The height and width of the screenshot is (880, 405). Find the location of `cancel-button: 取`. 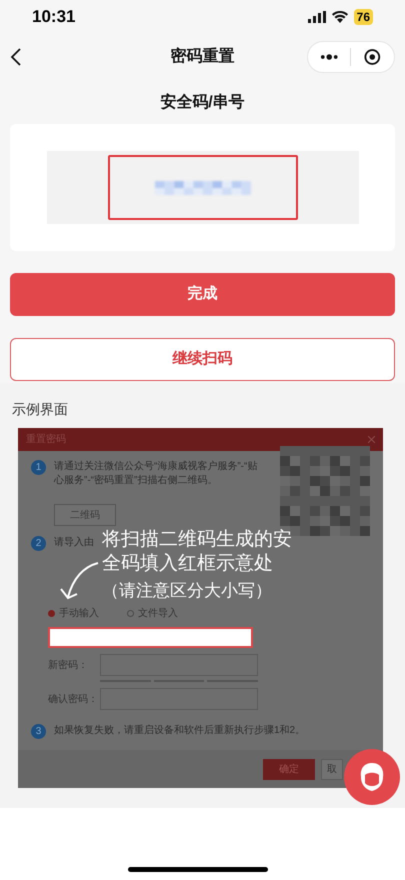

cancel-button: 取 is located at coordinates (332, 769).